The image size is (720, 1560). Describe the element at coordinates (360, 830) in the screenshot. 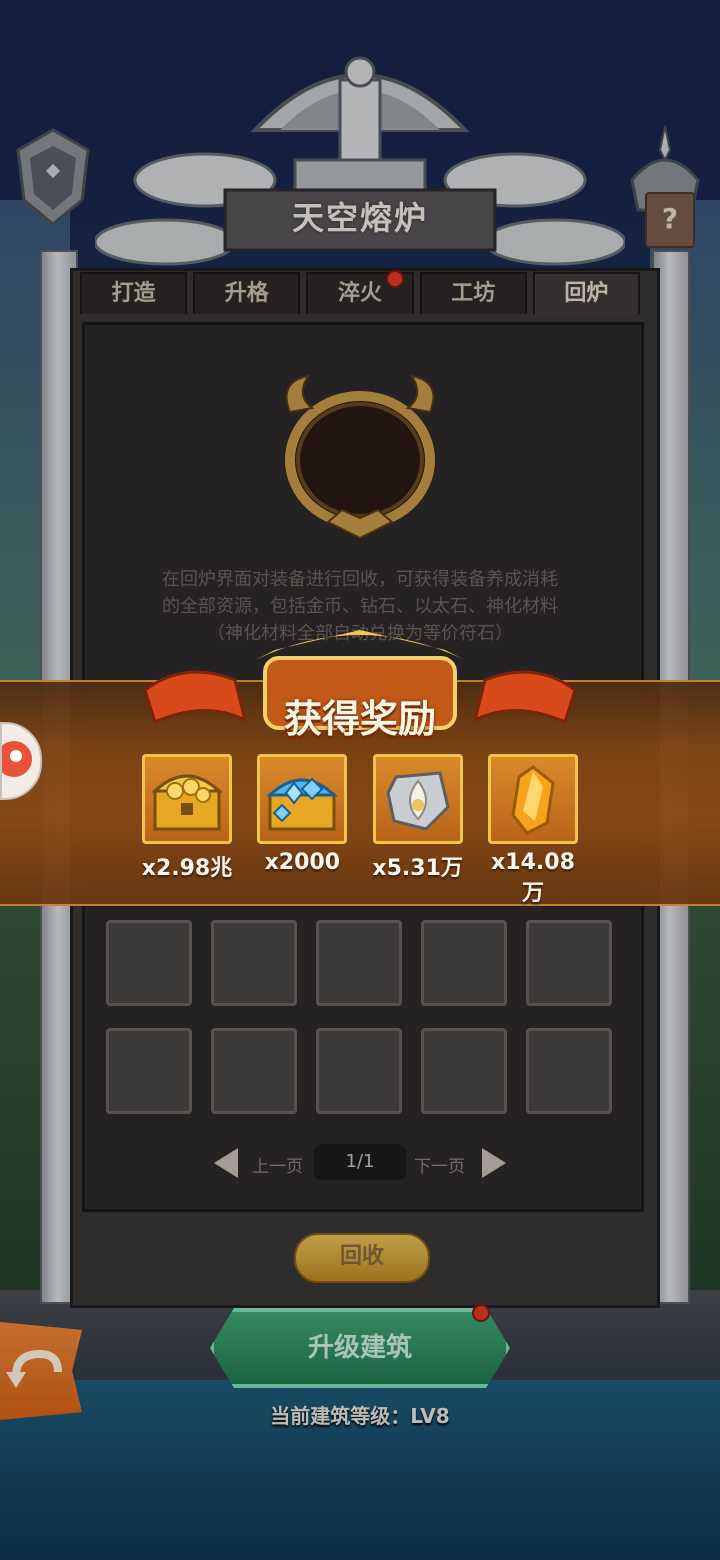

I see `reward-items: x2.98兆 x2000 x5.31万 x14.08万` at that location.